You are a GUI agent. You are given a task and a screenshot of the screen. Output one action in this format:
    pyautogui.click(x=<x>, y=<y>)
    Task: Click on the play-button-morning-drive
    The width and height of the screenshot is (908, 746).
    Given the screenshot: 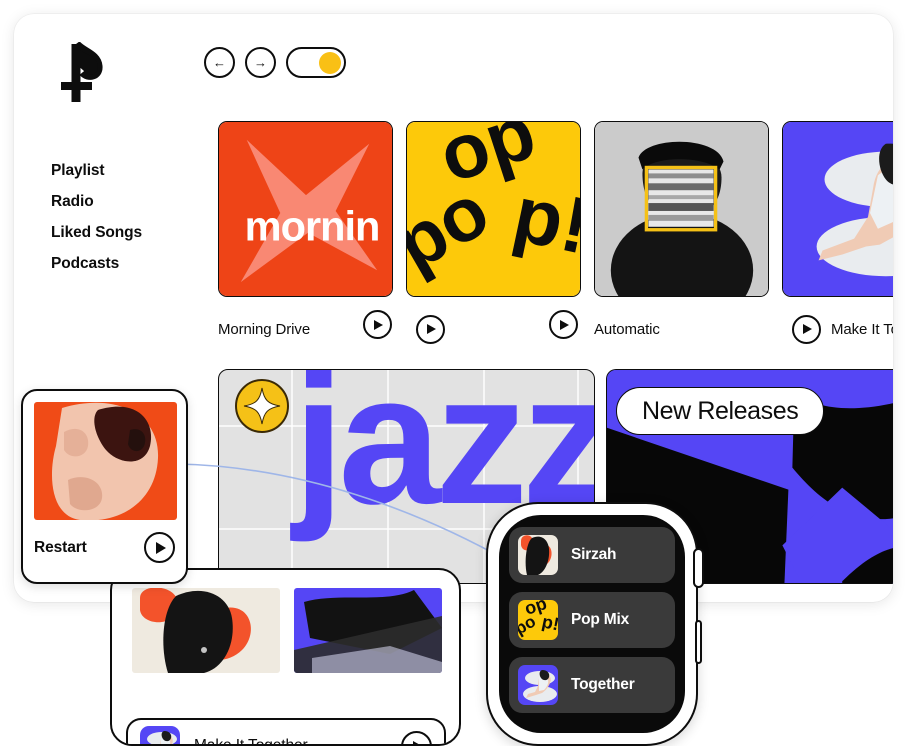 What is the action you would take?
    pyautogui.click(x=377, y=324)
    